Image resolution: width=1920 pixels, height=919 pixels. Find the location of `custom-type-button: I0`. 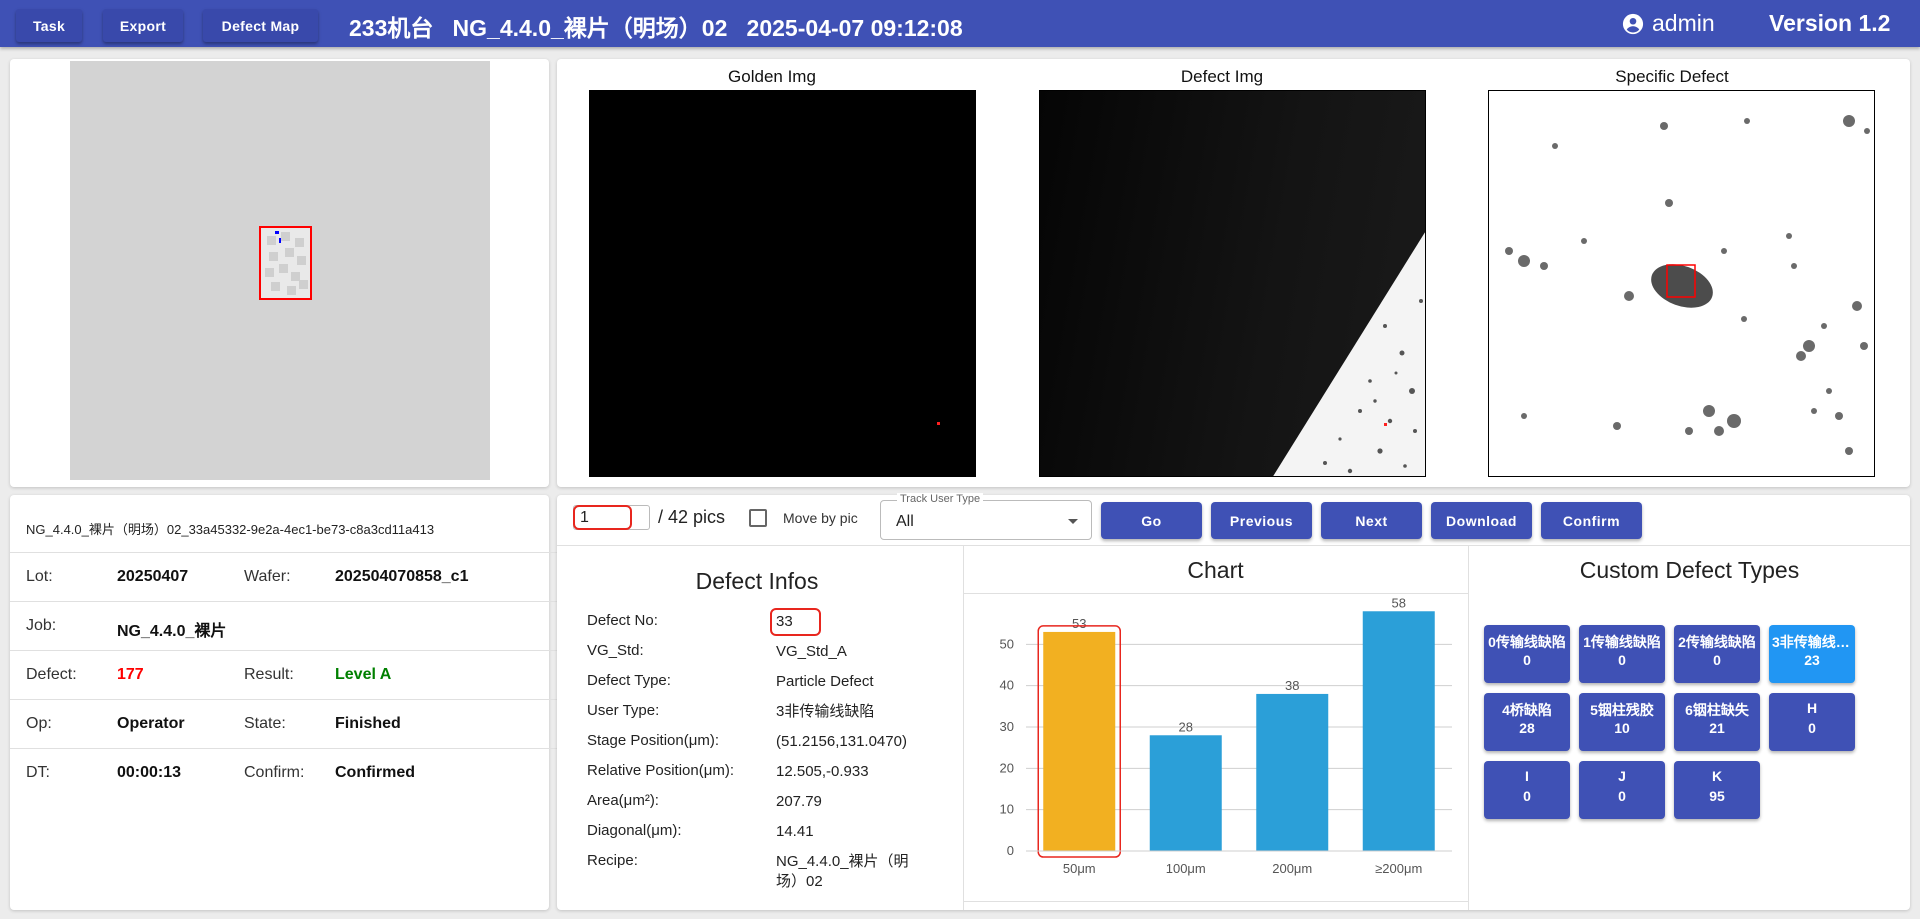

custom-type-button: I0 is located at coordinates (1527, 790).